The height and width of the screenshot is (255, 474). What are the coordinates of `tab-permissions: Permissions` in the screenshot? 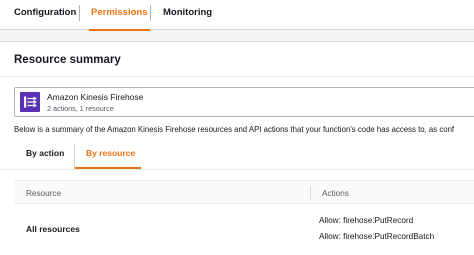 It's located at (119, 19).